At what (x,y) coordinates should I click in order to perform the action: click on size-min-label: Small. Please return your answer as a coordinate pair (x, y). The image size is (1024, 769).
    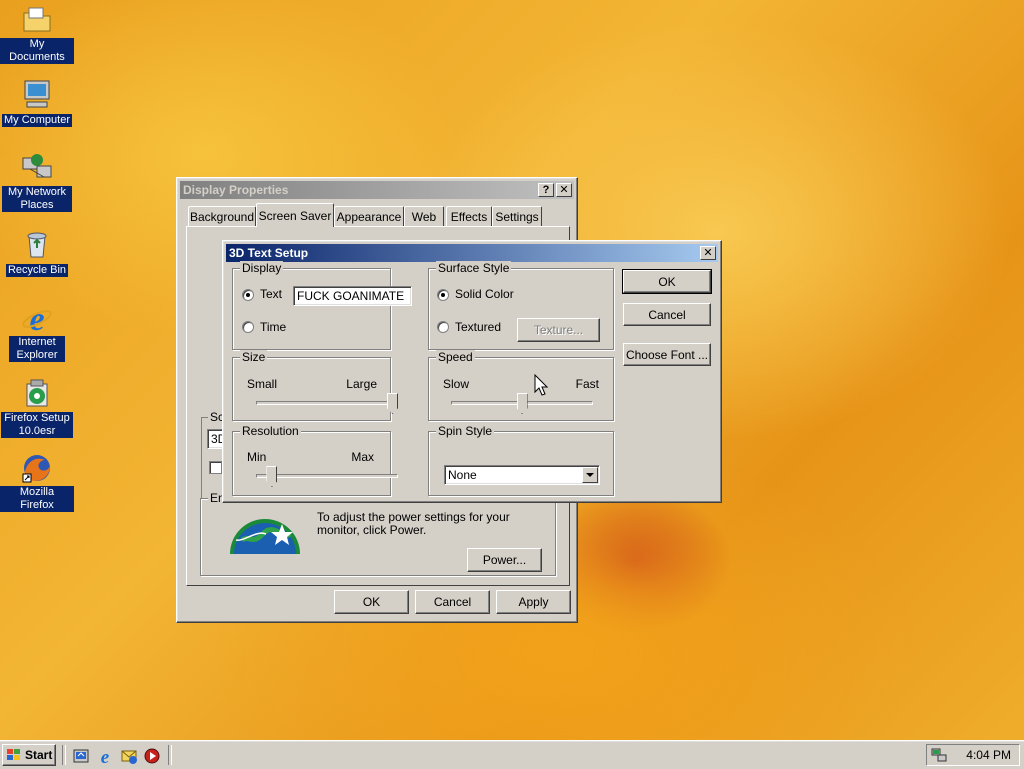
    Looking at the image, I should click on (262, 384).